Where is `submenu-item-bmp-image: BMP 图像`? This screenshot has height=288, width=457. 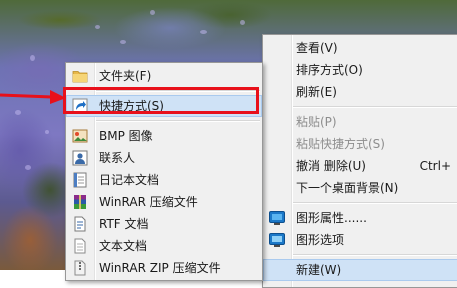 submenu-item-bmp-image: BMP 图像 is located at coordinates (164, 136).